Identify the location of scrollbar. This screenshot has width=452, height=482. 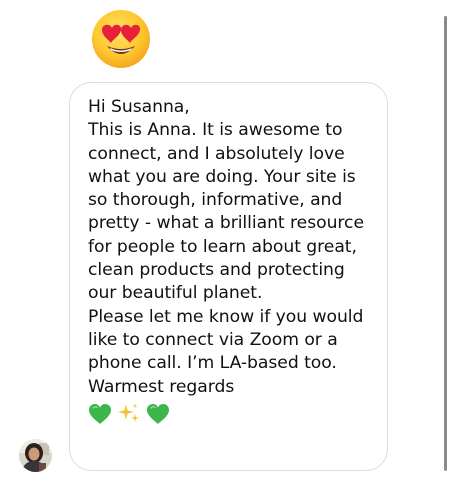
(445, 243).